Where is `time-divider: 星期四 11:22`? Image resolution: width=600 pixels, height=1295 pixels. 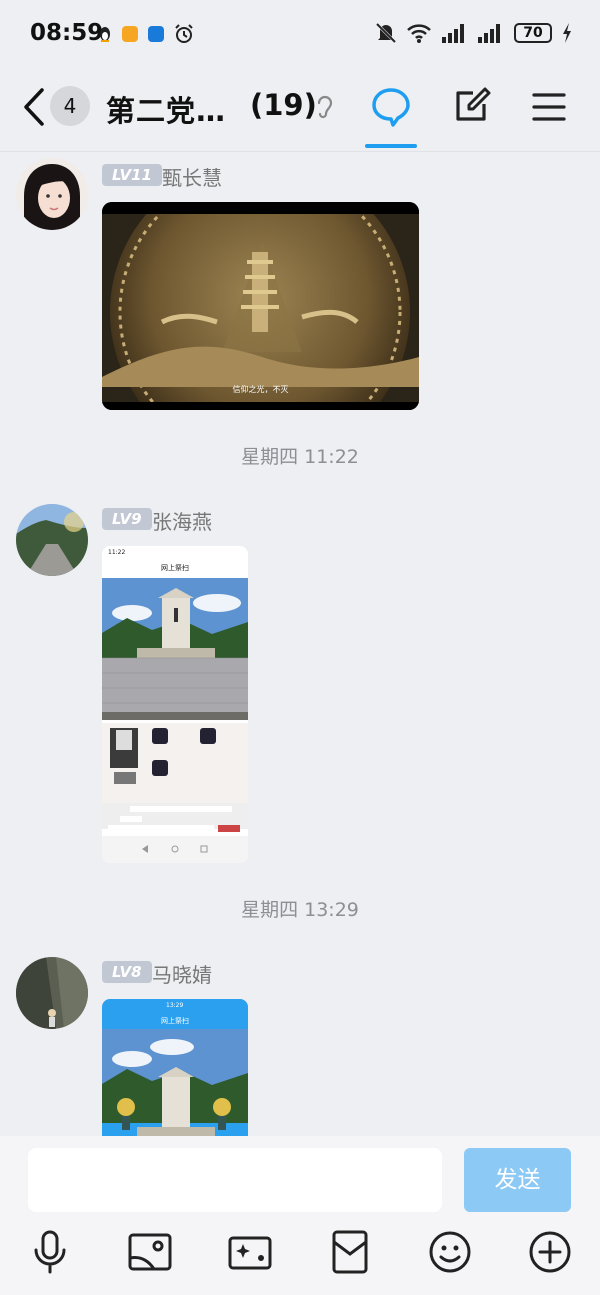
time-divider: 星期四 11:22 is located at coordinates (300, 457).